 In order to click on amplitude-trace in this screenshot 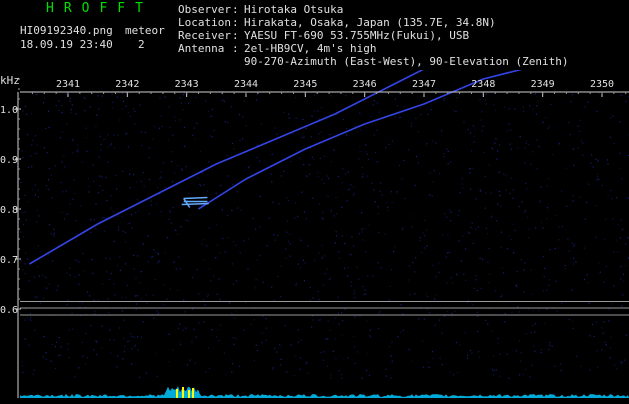, I will do `click(324, 392)`.